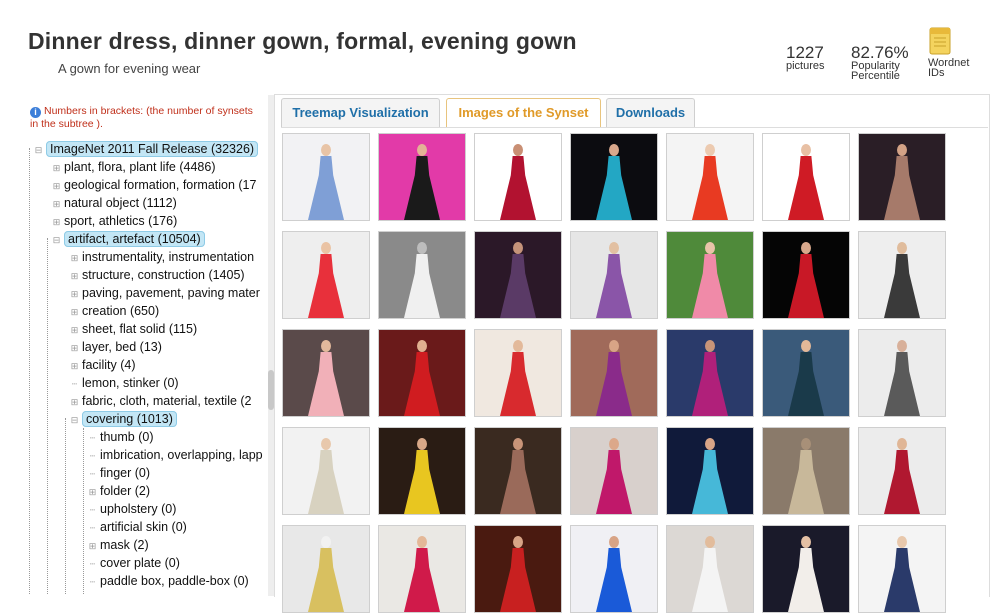  I want to click on tree-node: ⊞ fabric, cloth, material, textile (2, so click(161, 401).